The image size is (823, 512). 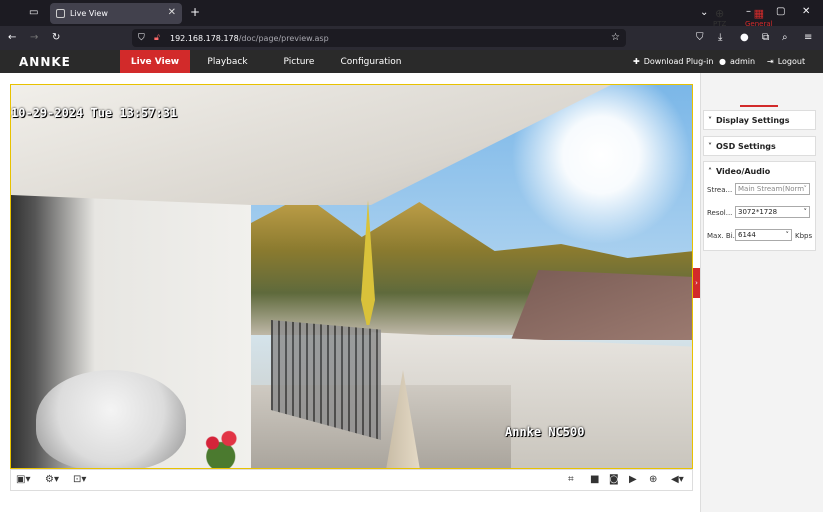 What do you see at coordinates (653, 480) in the screenshot?
I see `zoom-icon: ⊕` at bounding box center [653, 480].